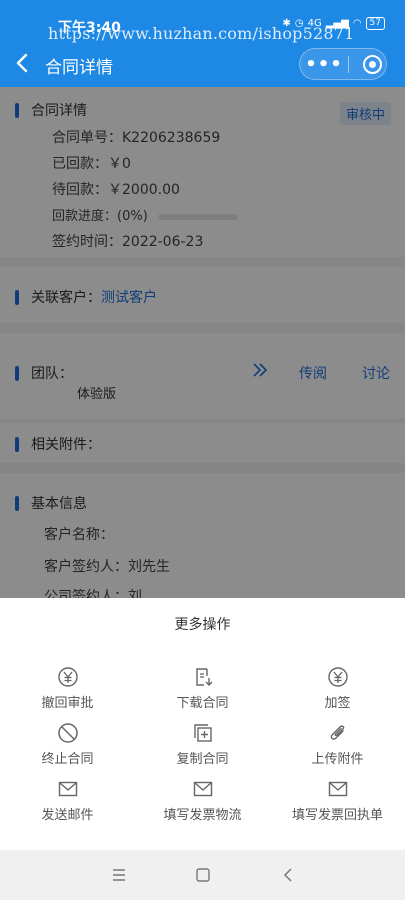 The width and height of the screenshot is (405, 900). What do you see at coordinates (203, 677) in the screenshot?
I see `download-document-icon` at bounding box center [203, 677].